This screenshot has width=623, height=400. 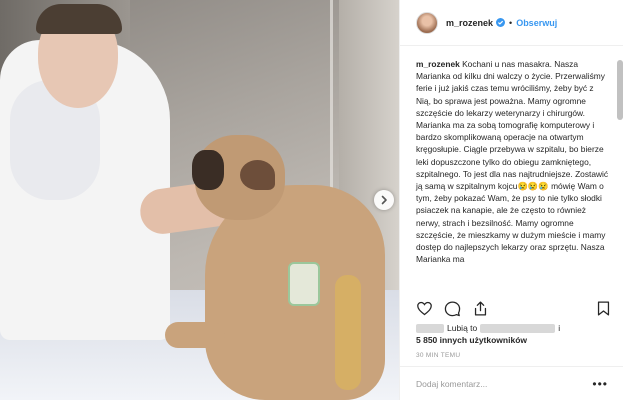 I want to click on redacted-username, so click(x=518, y=329).